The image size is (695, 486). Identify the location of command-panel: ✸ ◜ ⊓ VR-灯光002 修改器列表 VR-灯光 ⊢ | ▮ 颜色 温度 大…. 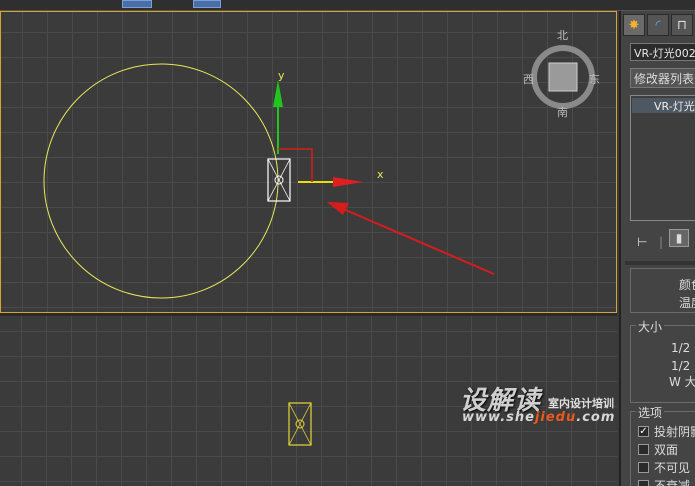
(657, 248).